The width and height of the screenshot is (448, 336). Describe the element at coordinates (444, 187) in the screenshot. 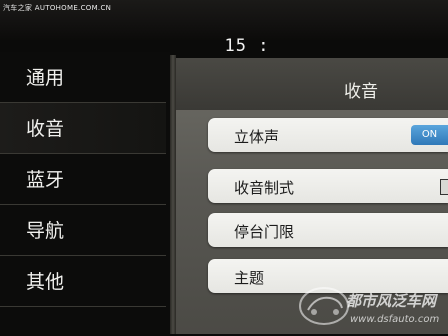

I see `value-indicator-icon` at that location.